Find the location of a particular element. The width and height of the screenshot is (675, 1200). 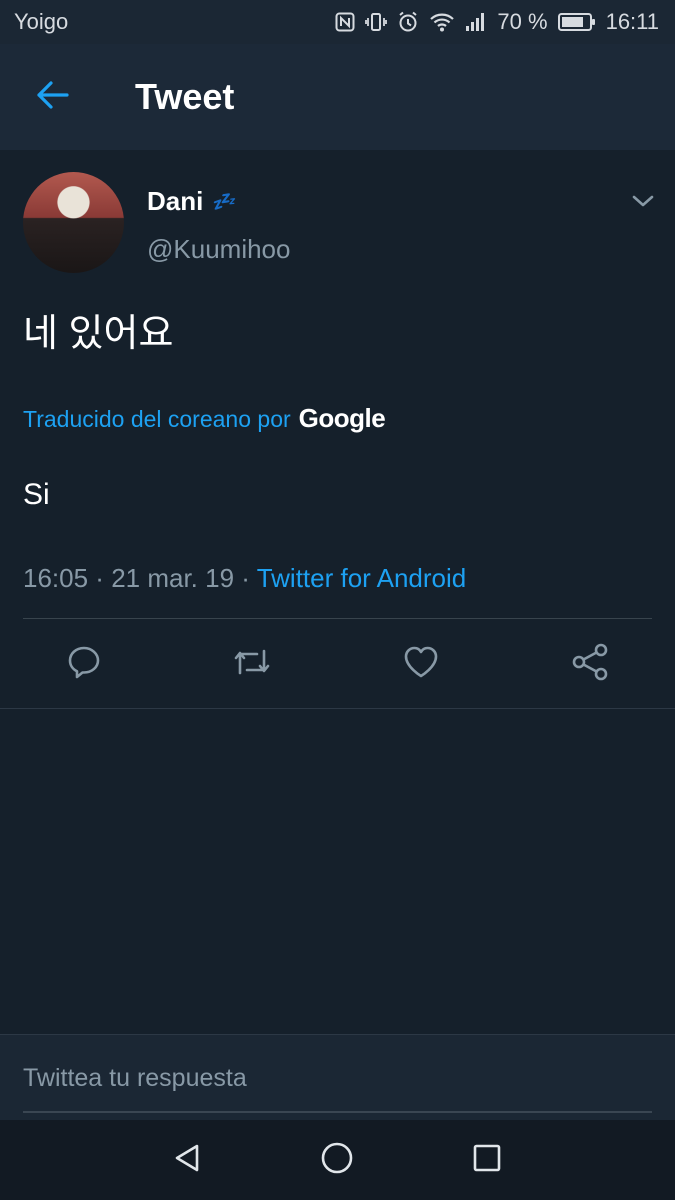

signal-icon is located at coordinates (476, 22).